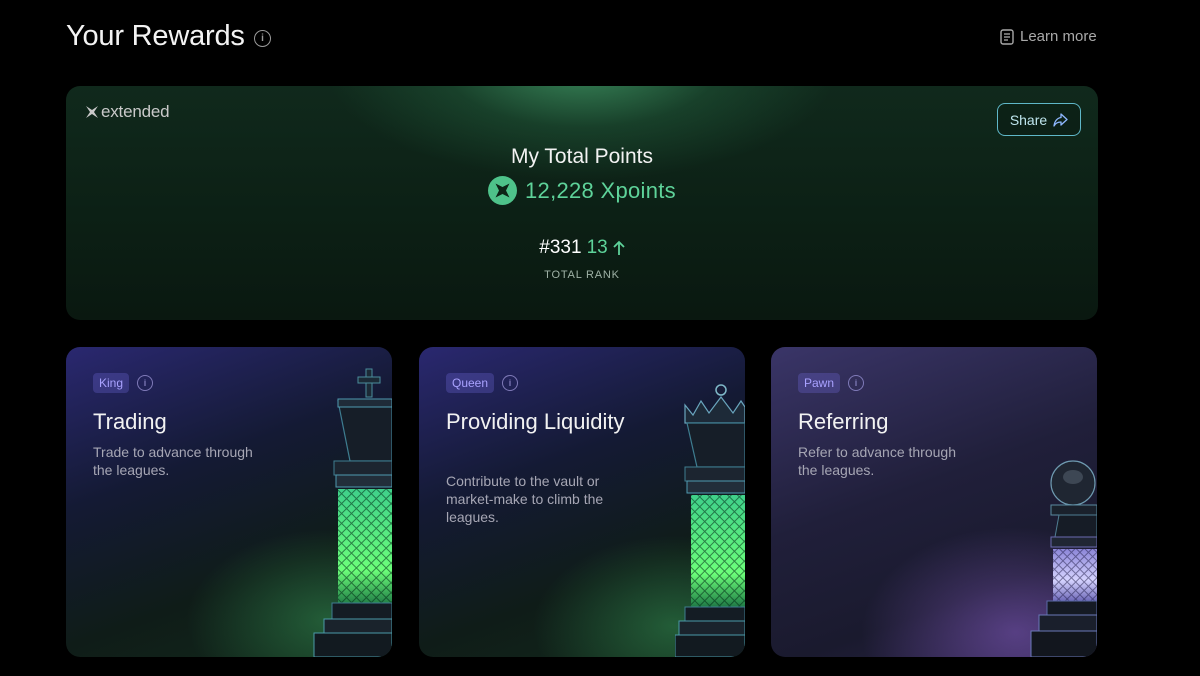 This screenshot has height=676, width=1200. Describe the element at coordinates (582, 275) in the screenshot. I see `rank-label: TOTAL RANK` at that location.